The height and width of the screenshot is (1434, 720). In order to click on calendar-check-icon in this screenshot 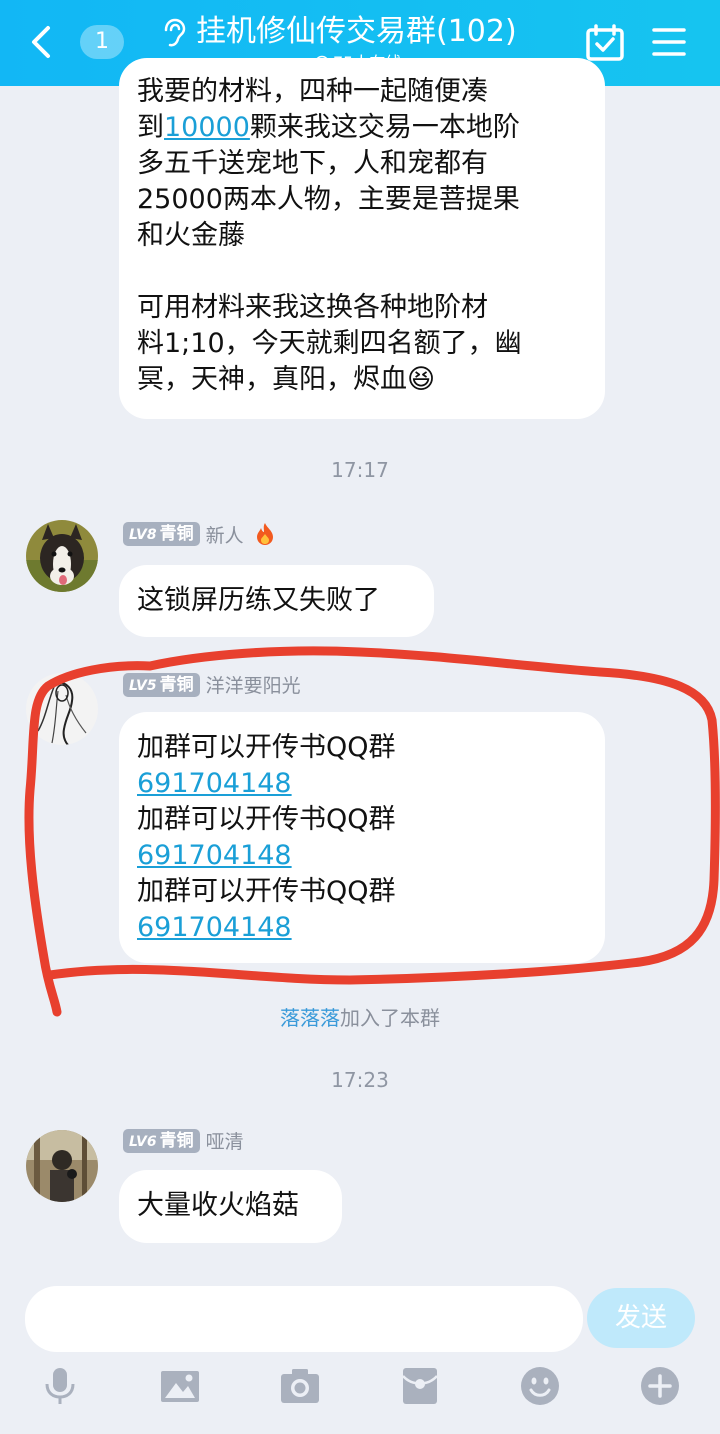, I will do `click(605, 42)`.